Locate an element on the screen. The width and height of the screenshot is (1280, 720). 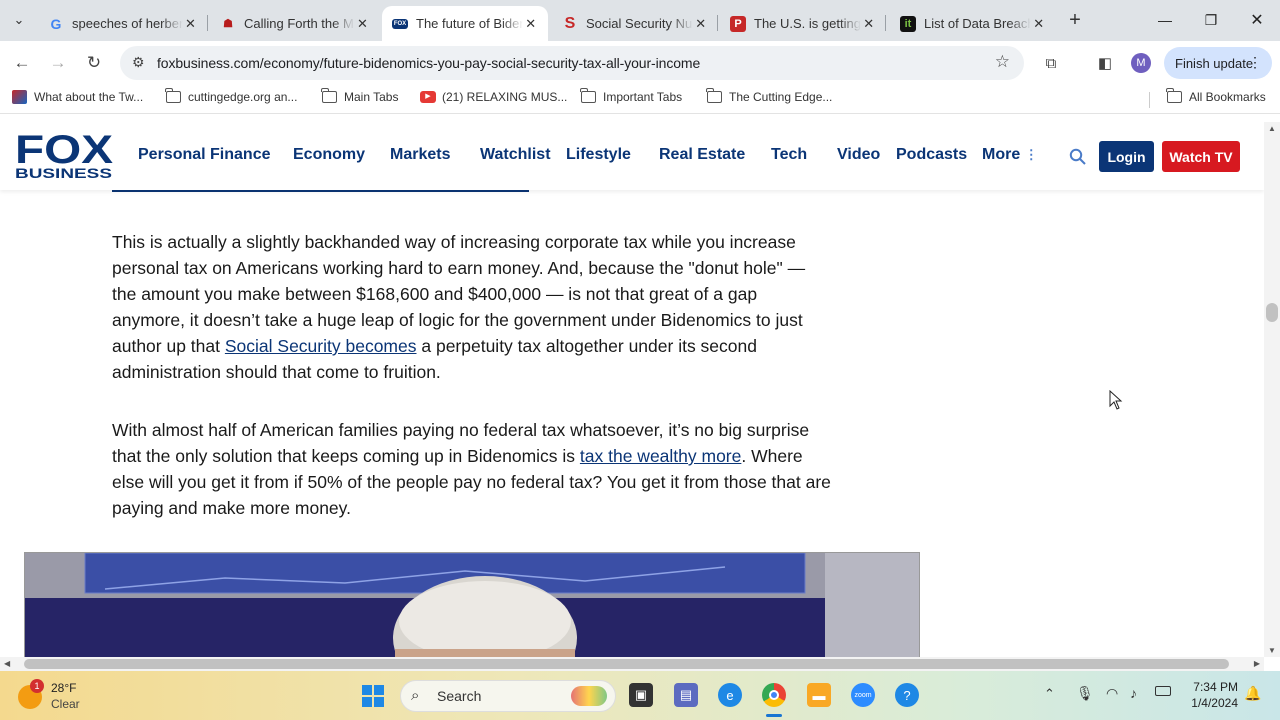
edge-icon: e is located at coordinates (730, 695).